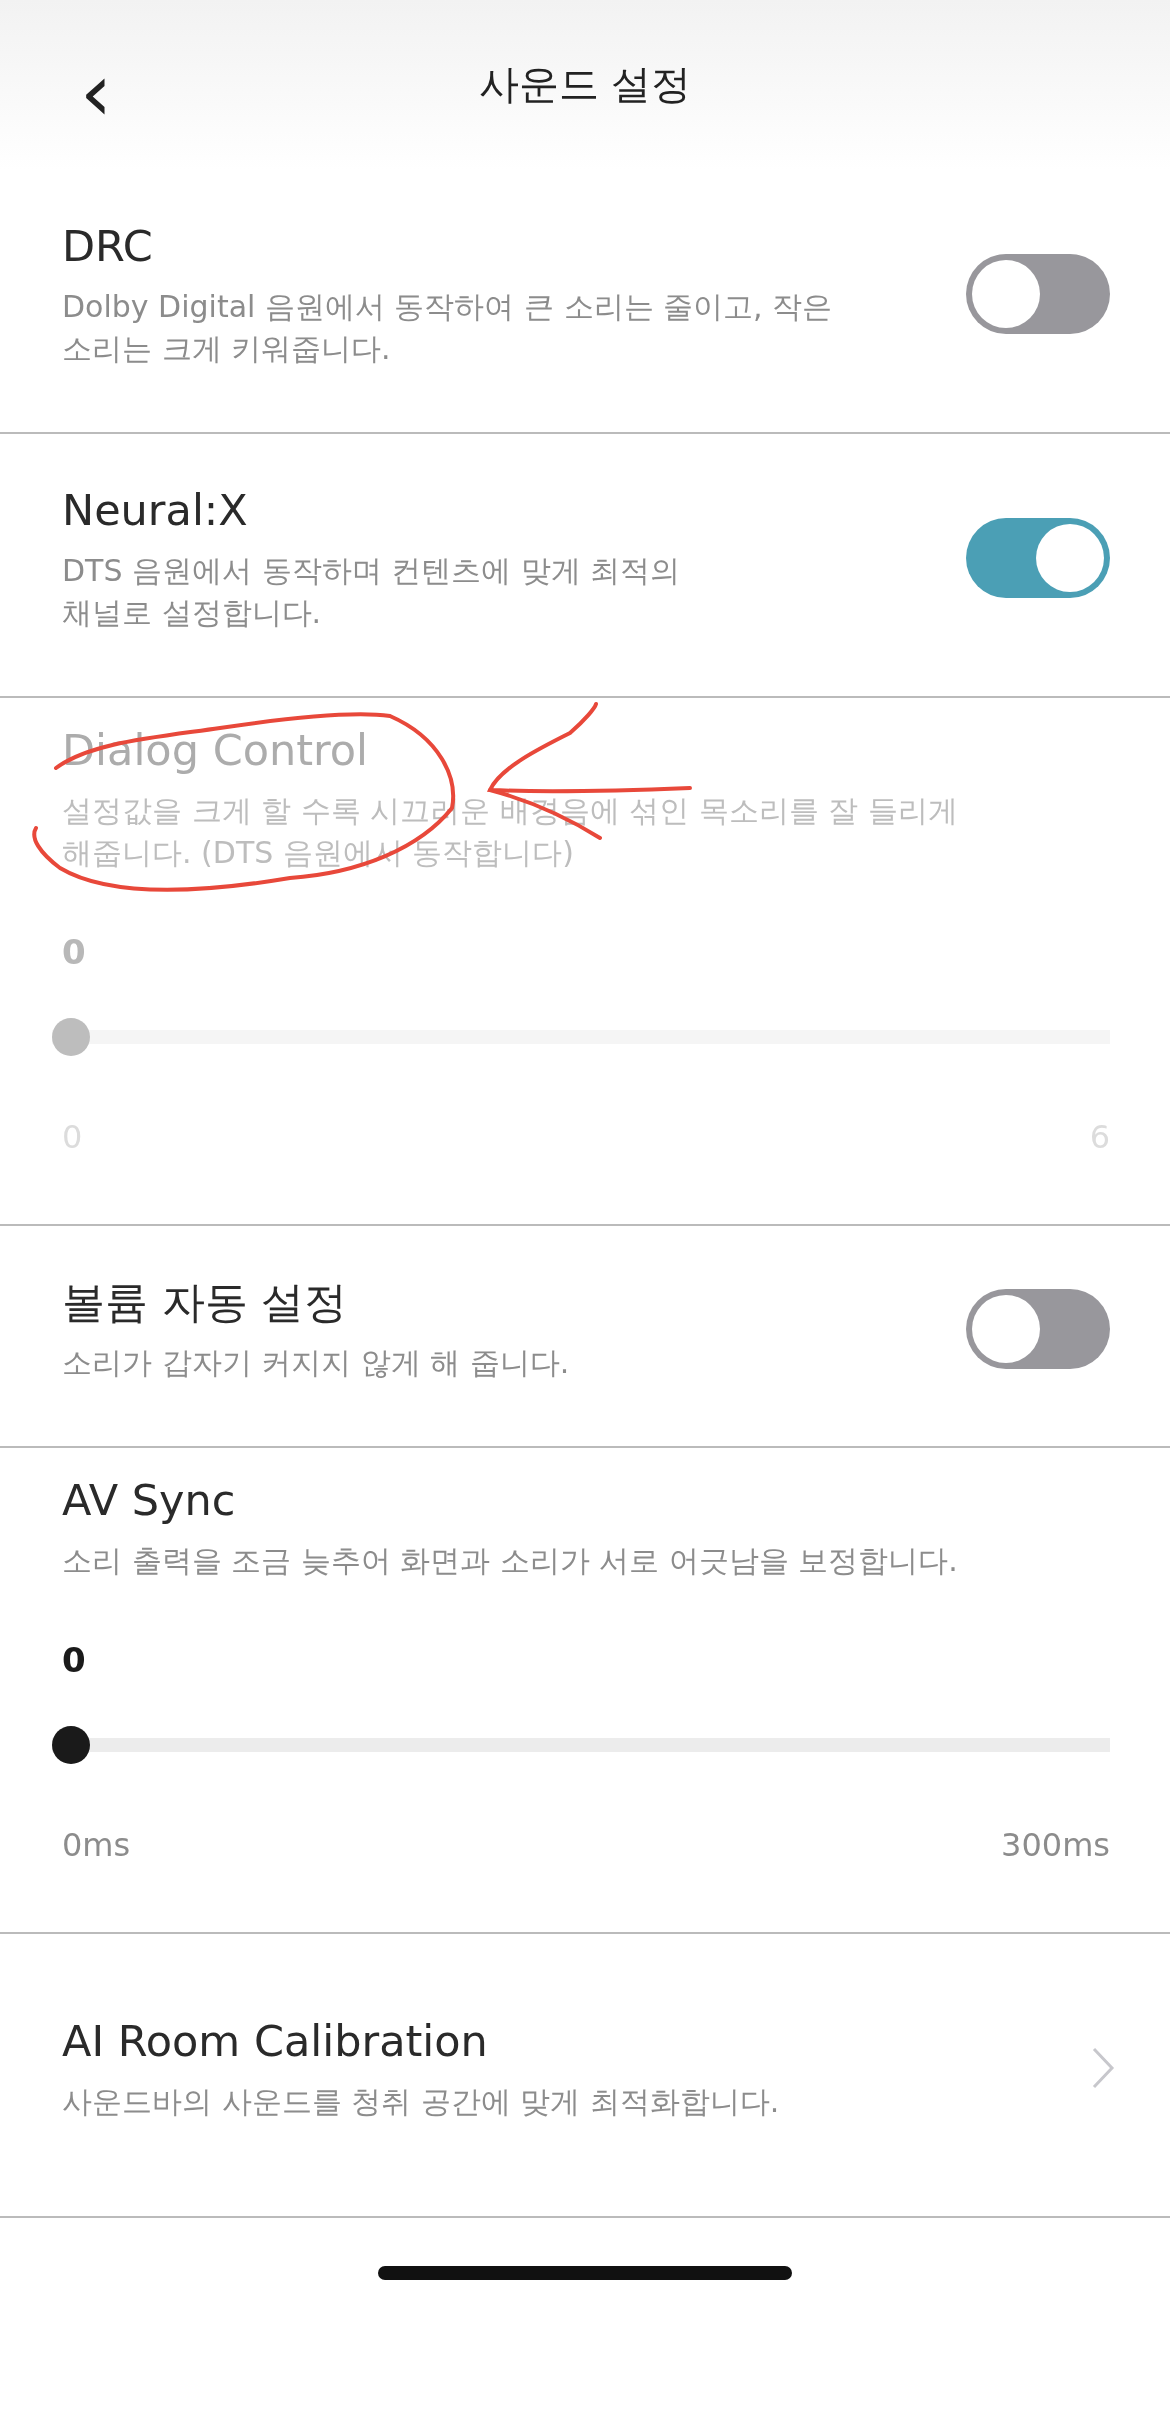  I want to click on setting-description: 소리는 크게 키워줍니다., so click(227, 349).